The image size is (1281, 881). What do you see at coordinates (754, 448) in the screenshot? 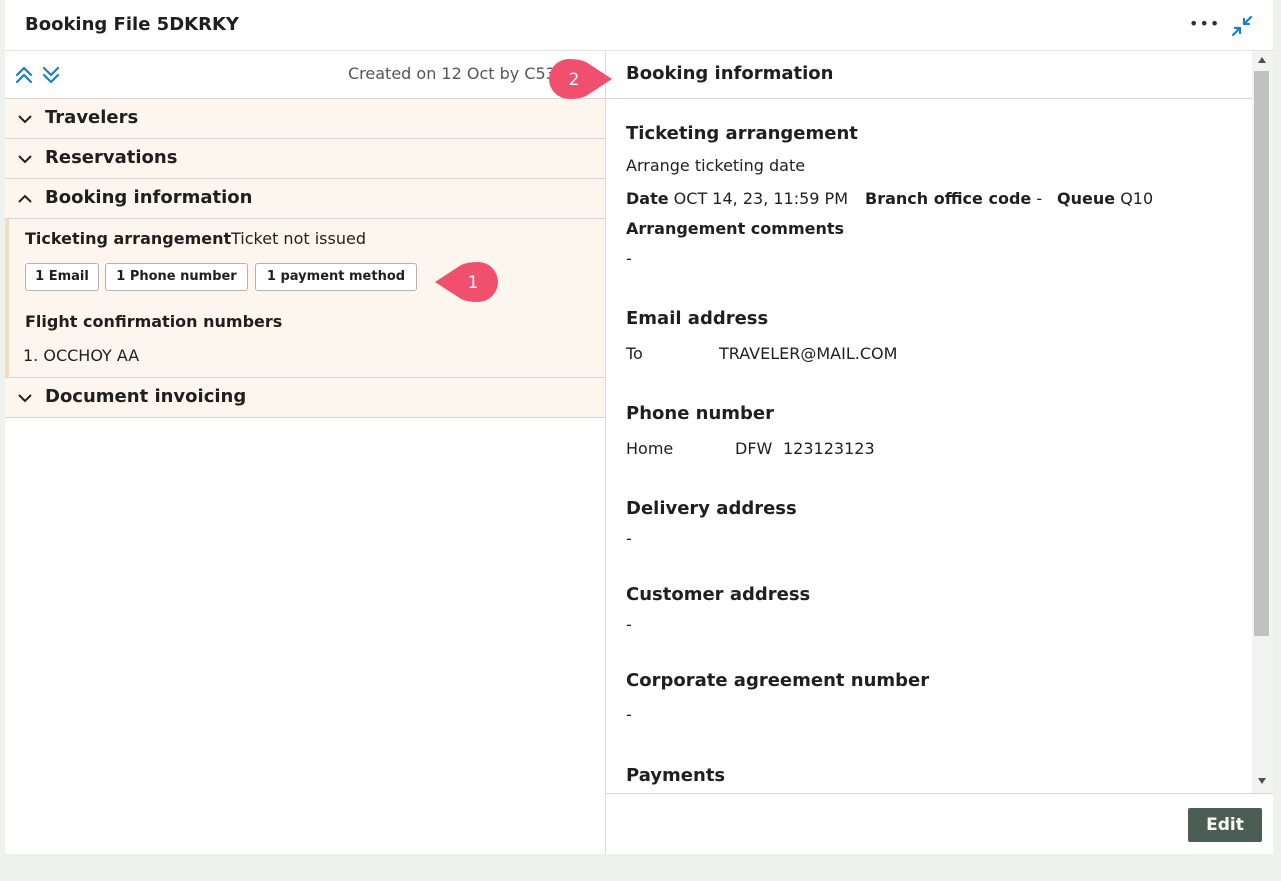
I see `phone-city: DFW` at bounding box center [754, 448].